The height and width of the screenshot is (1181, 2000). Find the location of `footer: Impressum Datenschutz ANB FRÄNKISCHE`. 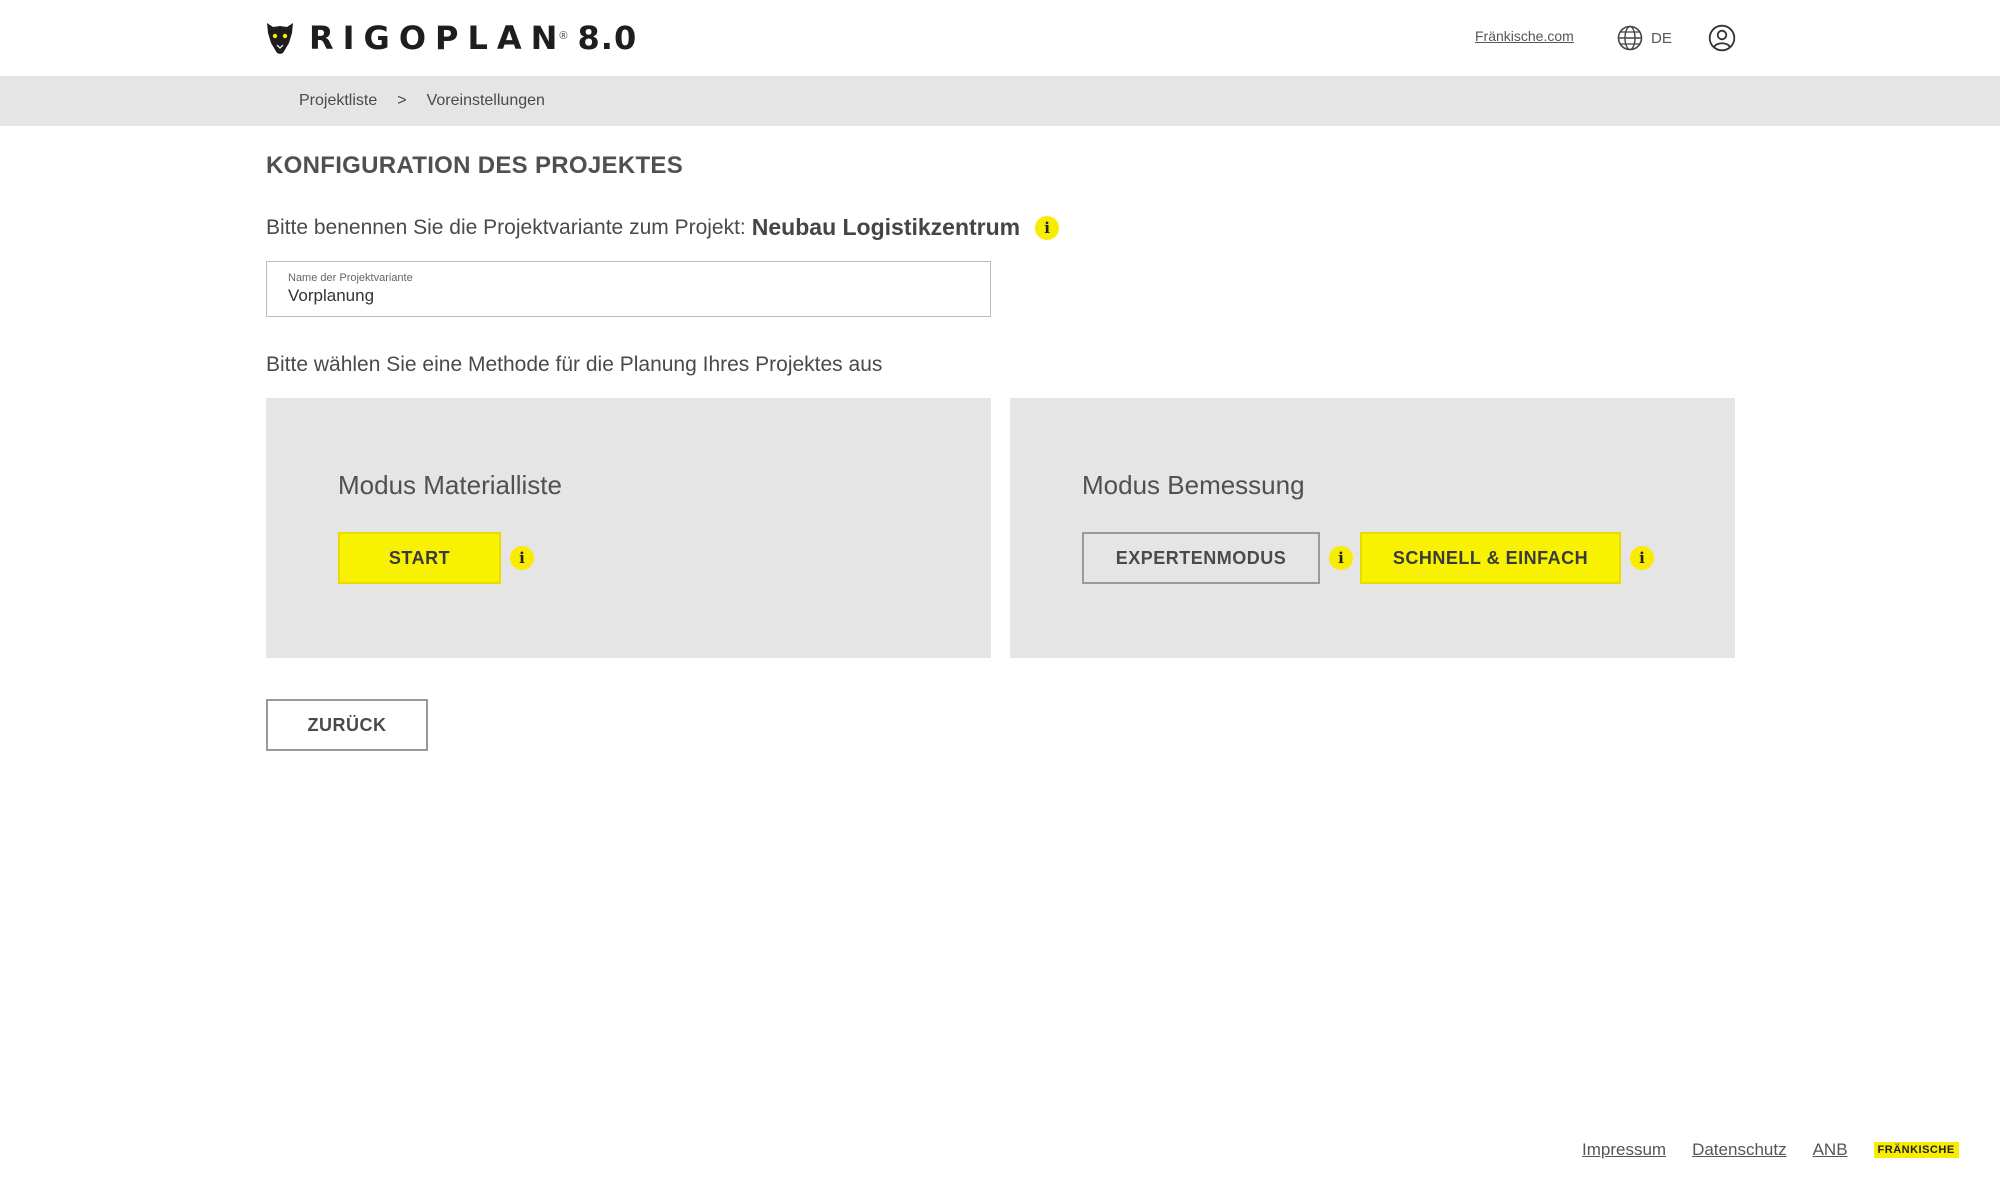

footer: Impressum Datenschutz ANB FRÄNKISCHE is located at coordinates (1770, 1150).